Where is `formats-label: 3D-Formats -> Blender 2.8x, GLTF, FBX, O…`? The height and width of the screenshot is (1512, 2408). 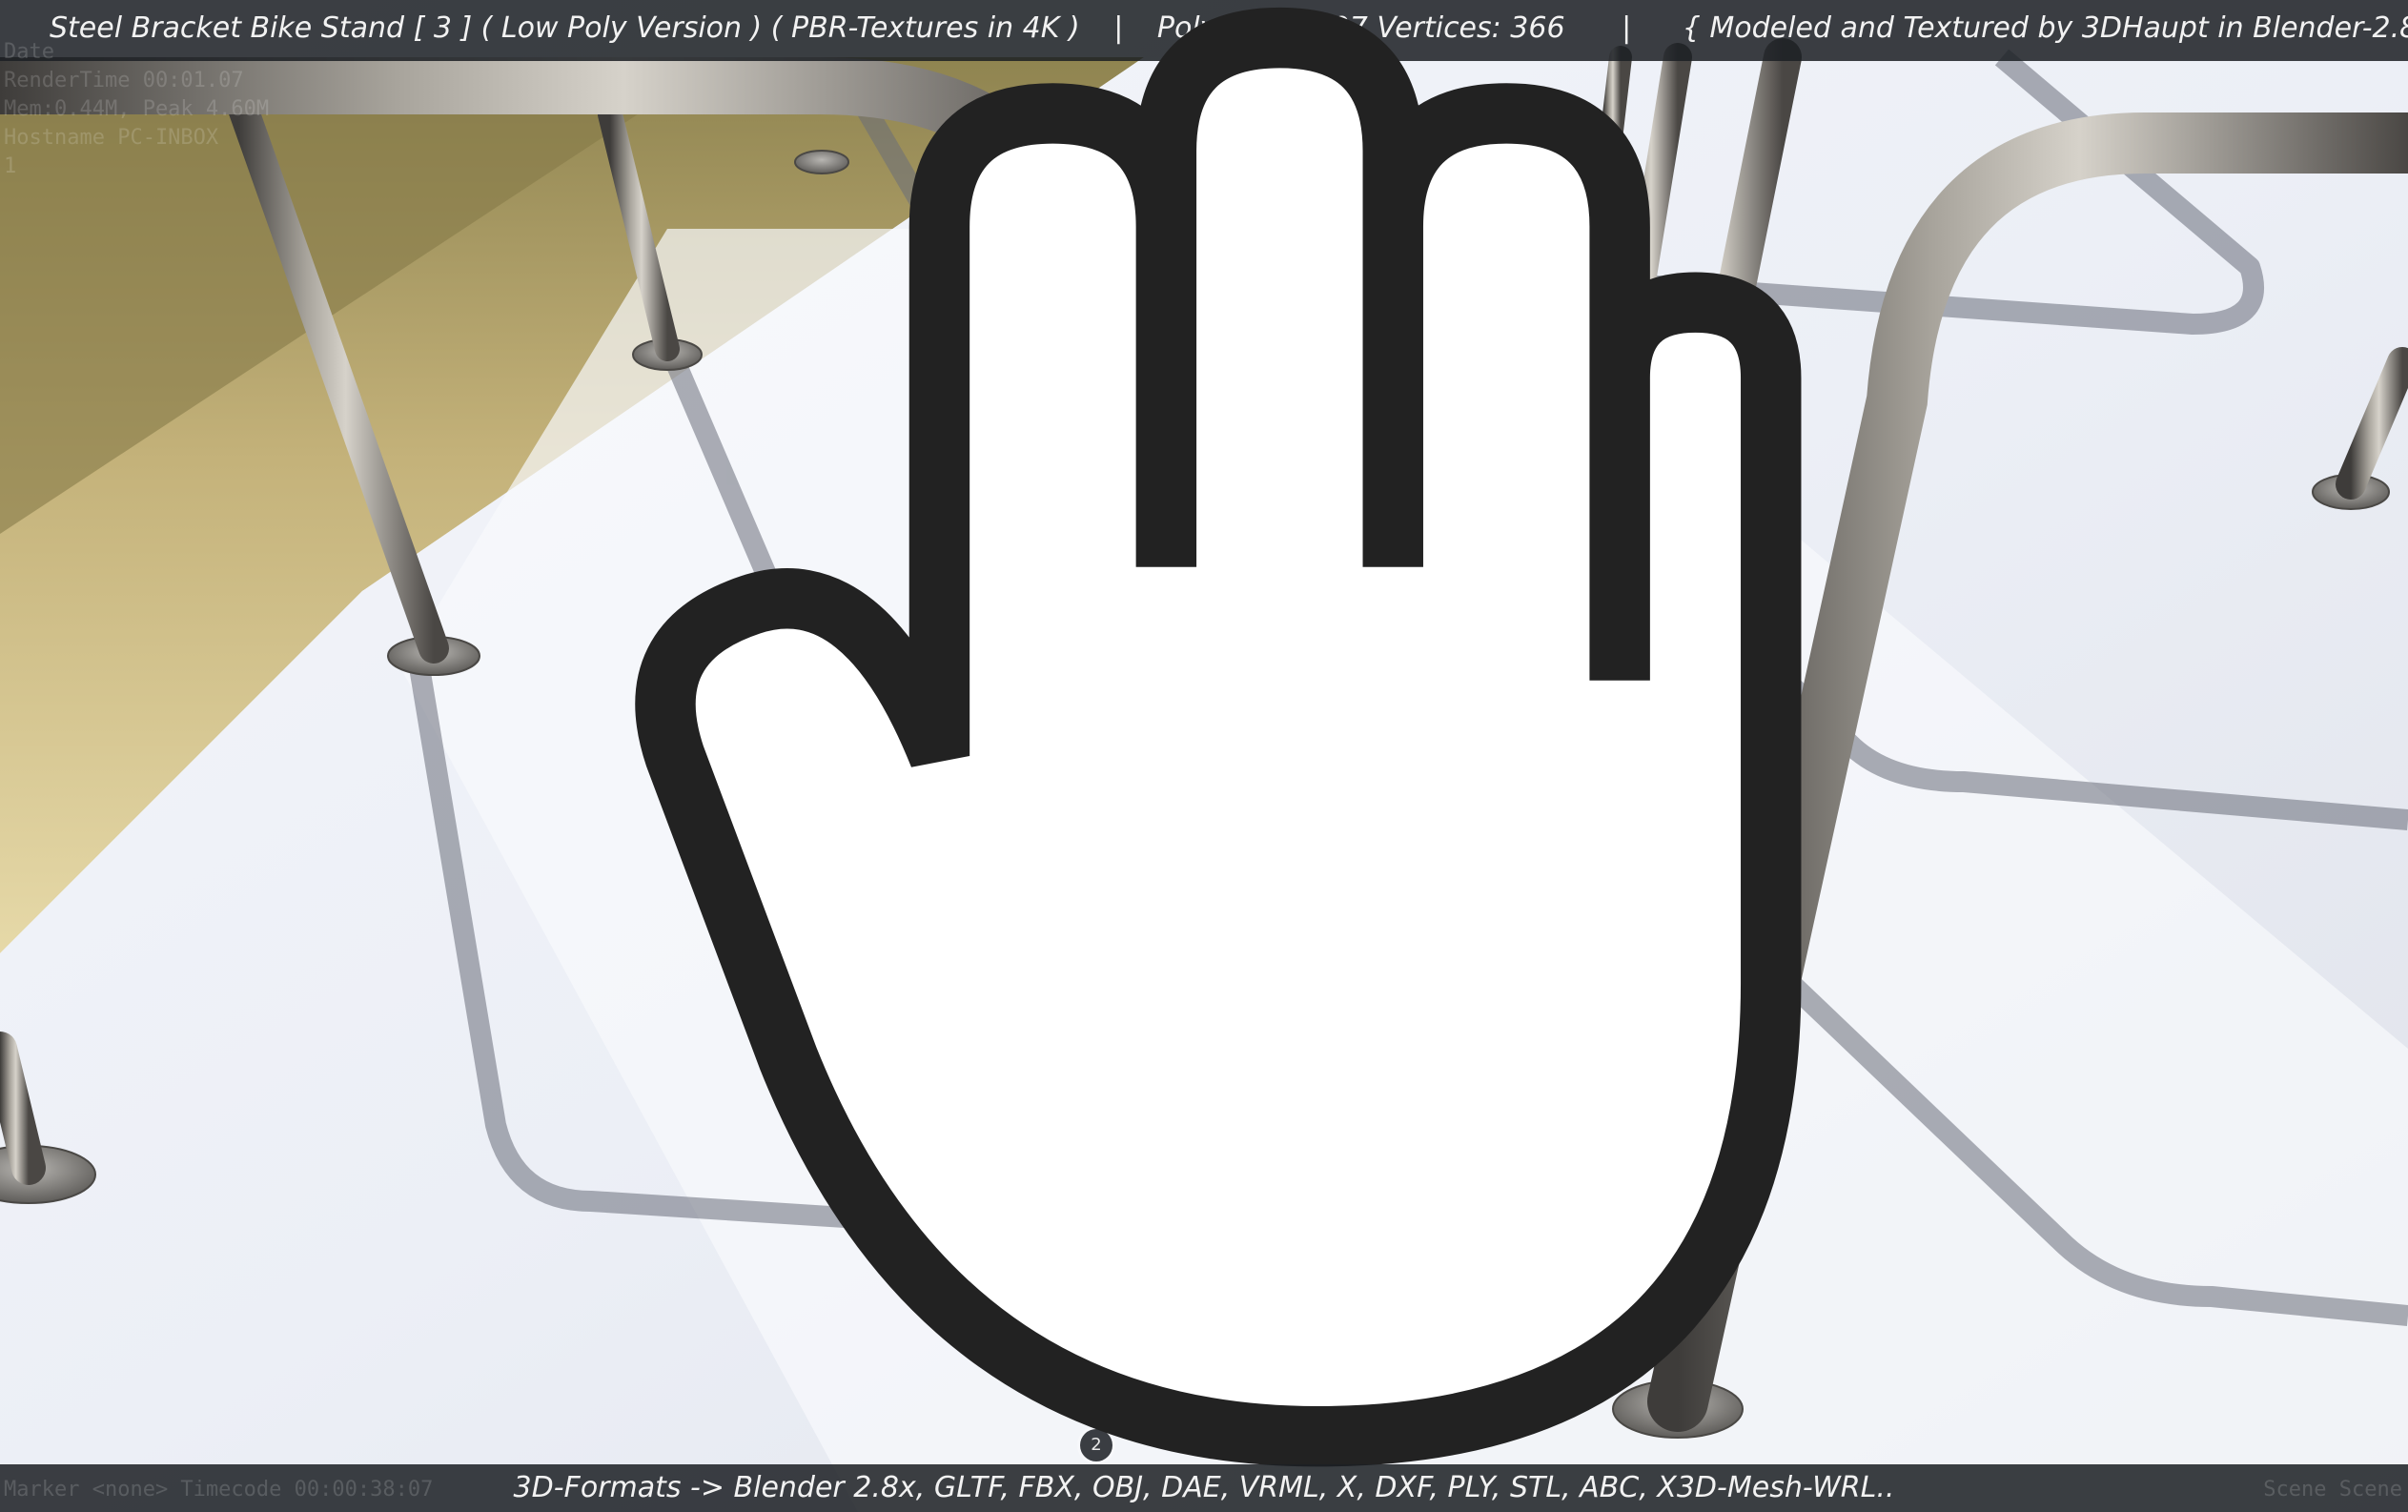
formats-label: 3D-Formats -> Blender 2.8x, GLTF, FBX, O… is located at coordinates (1204, 1487).